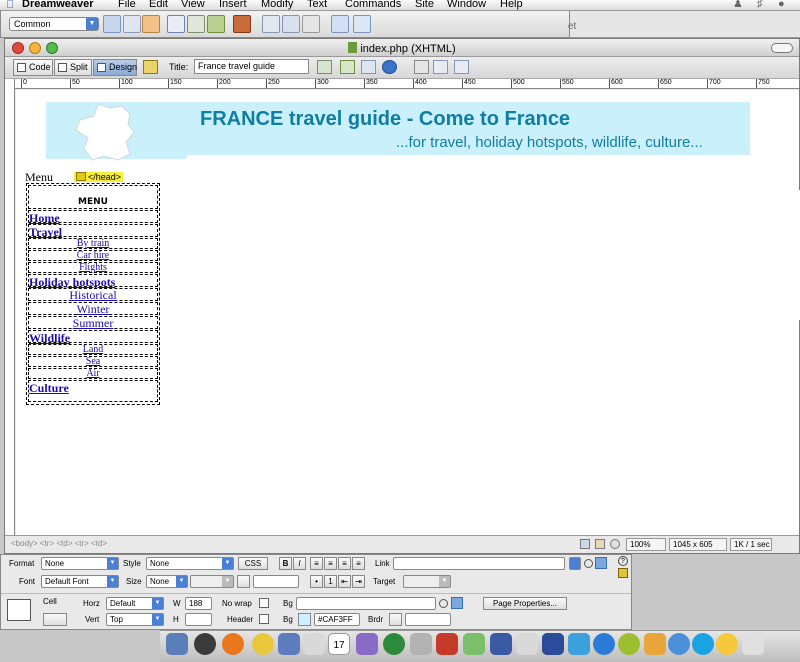 The height and width of the screenshot is (662, 800). What do you see at coordinates (623, 573) in the screenshot?
I see `quick-tag-editor-icon` at bounding box center [623, 573].